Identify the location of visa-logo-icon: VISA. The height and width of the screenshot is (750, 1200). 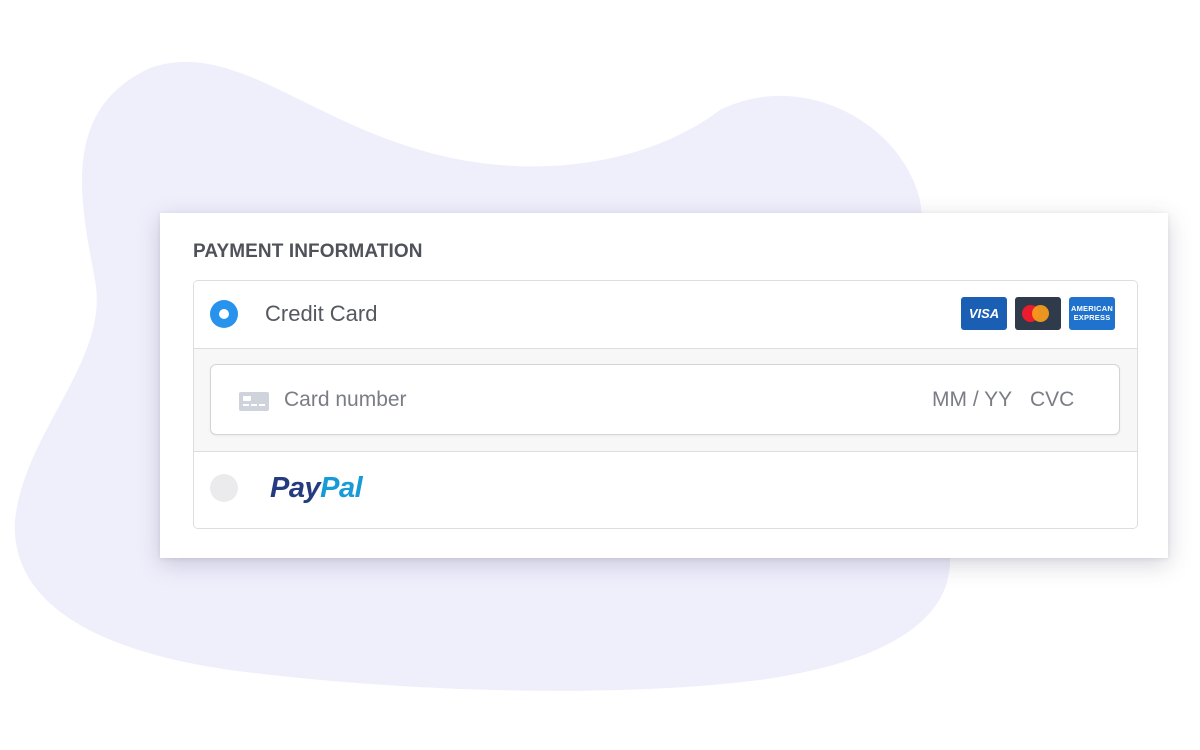
(984, 313).